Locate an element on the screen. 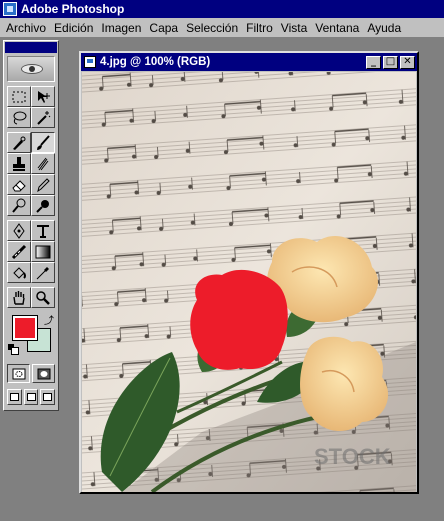 Image resolution: width=444 pixels, height=521 pixels. pen-icon is located at coordinates (19, 230).